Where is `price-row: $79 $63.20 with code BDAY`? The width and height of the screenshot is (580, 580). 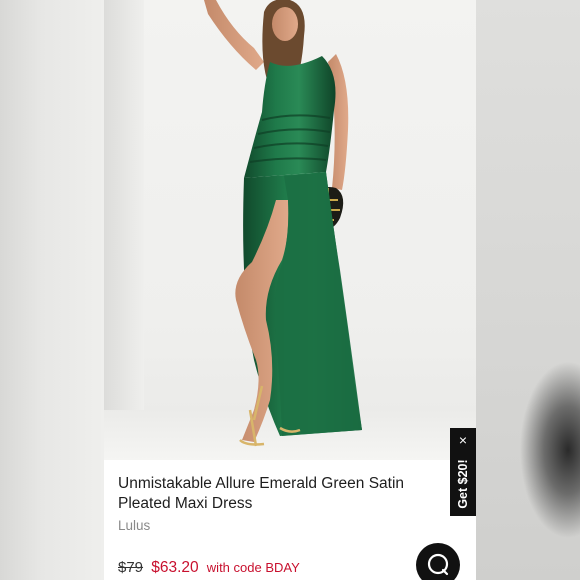
price-row: $79 $63.20 with code BDAY is located at coordinates (209, 568).